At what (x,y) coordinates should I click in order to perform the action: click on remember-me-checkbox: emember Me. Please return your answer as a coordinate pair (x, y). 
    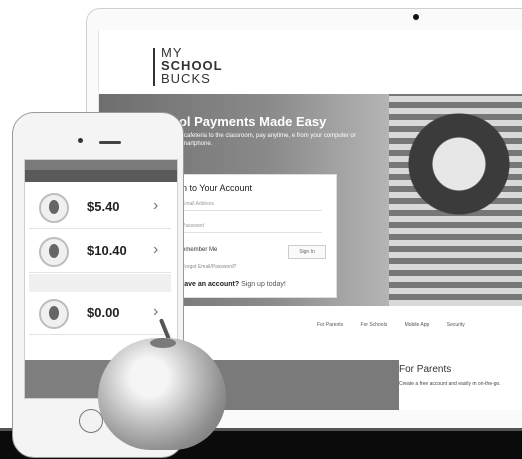
    Looking at the image, I should click on (199, 250).